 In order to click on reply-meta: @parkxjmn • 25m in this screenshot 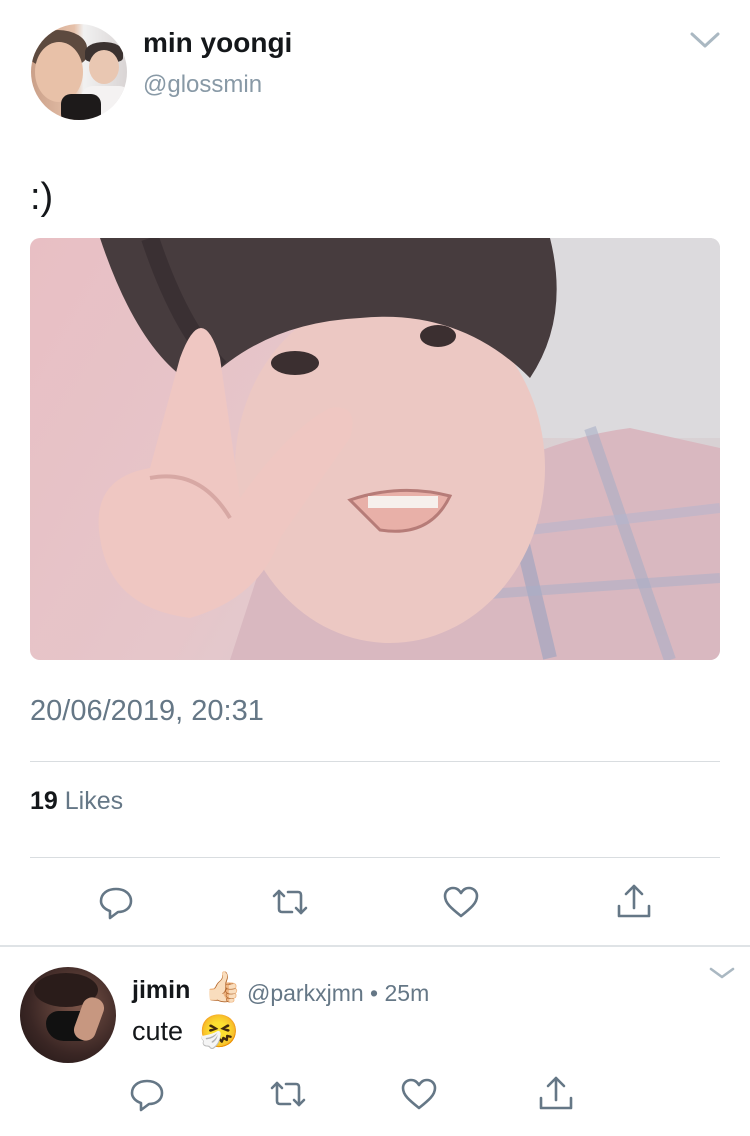, I will do `click(338, 993)`.